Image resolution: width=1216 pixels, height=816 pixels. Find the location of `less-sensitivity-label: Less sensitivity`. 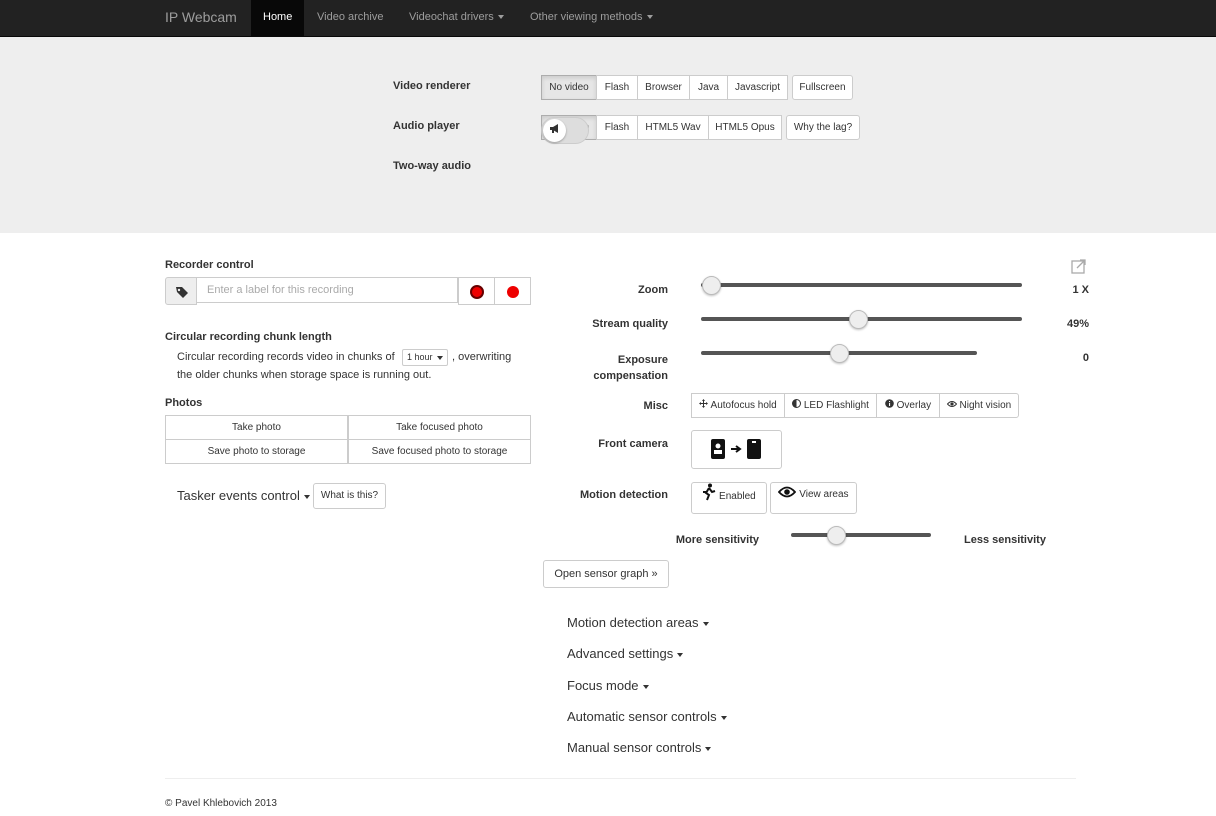

less-sensitivity-label: Less sensitivity is located at coordinates (1005, 540).